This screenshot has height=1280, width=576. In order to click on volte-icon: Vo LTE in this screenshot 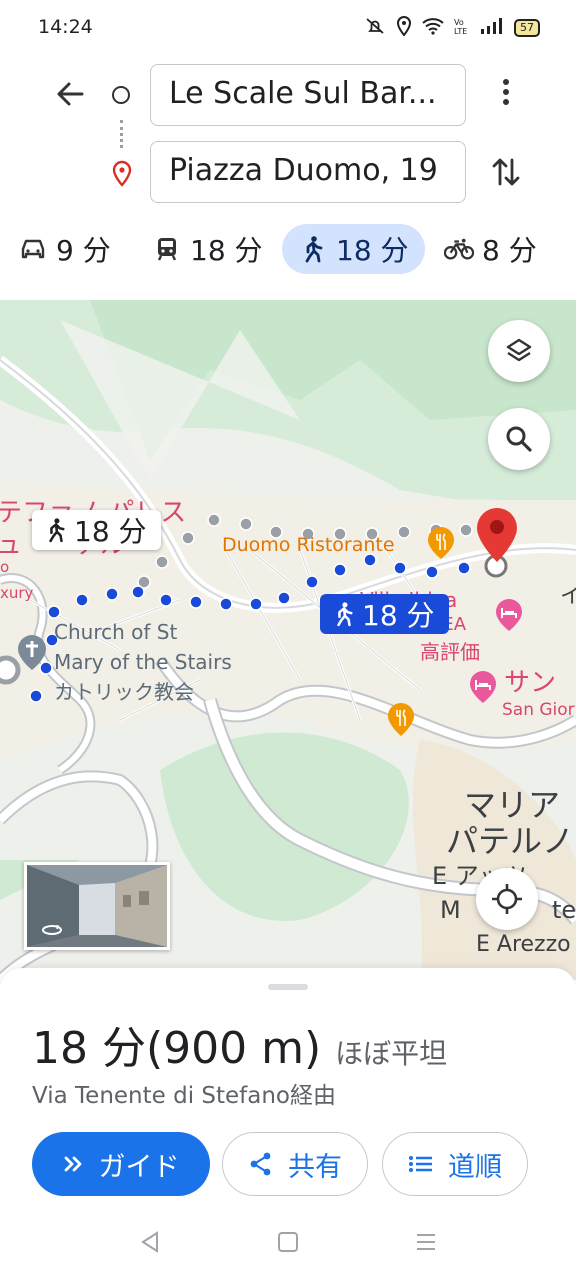, I will do `click(462, 28)`.